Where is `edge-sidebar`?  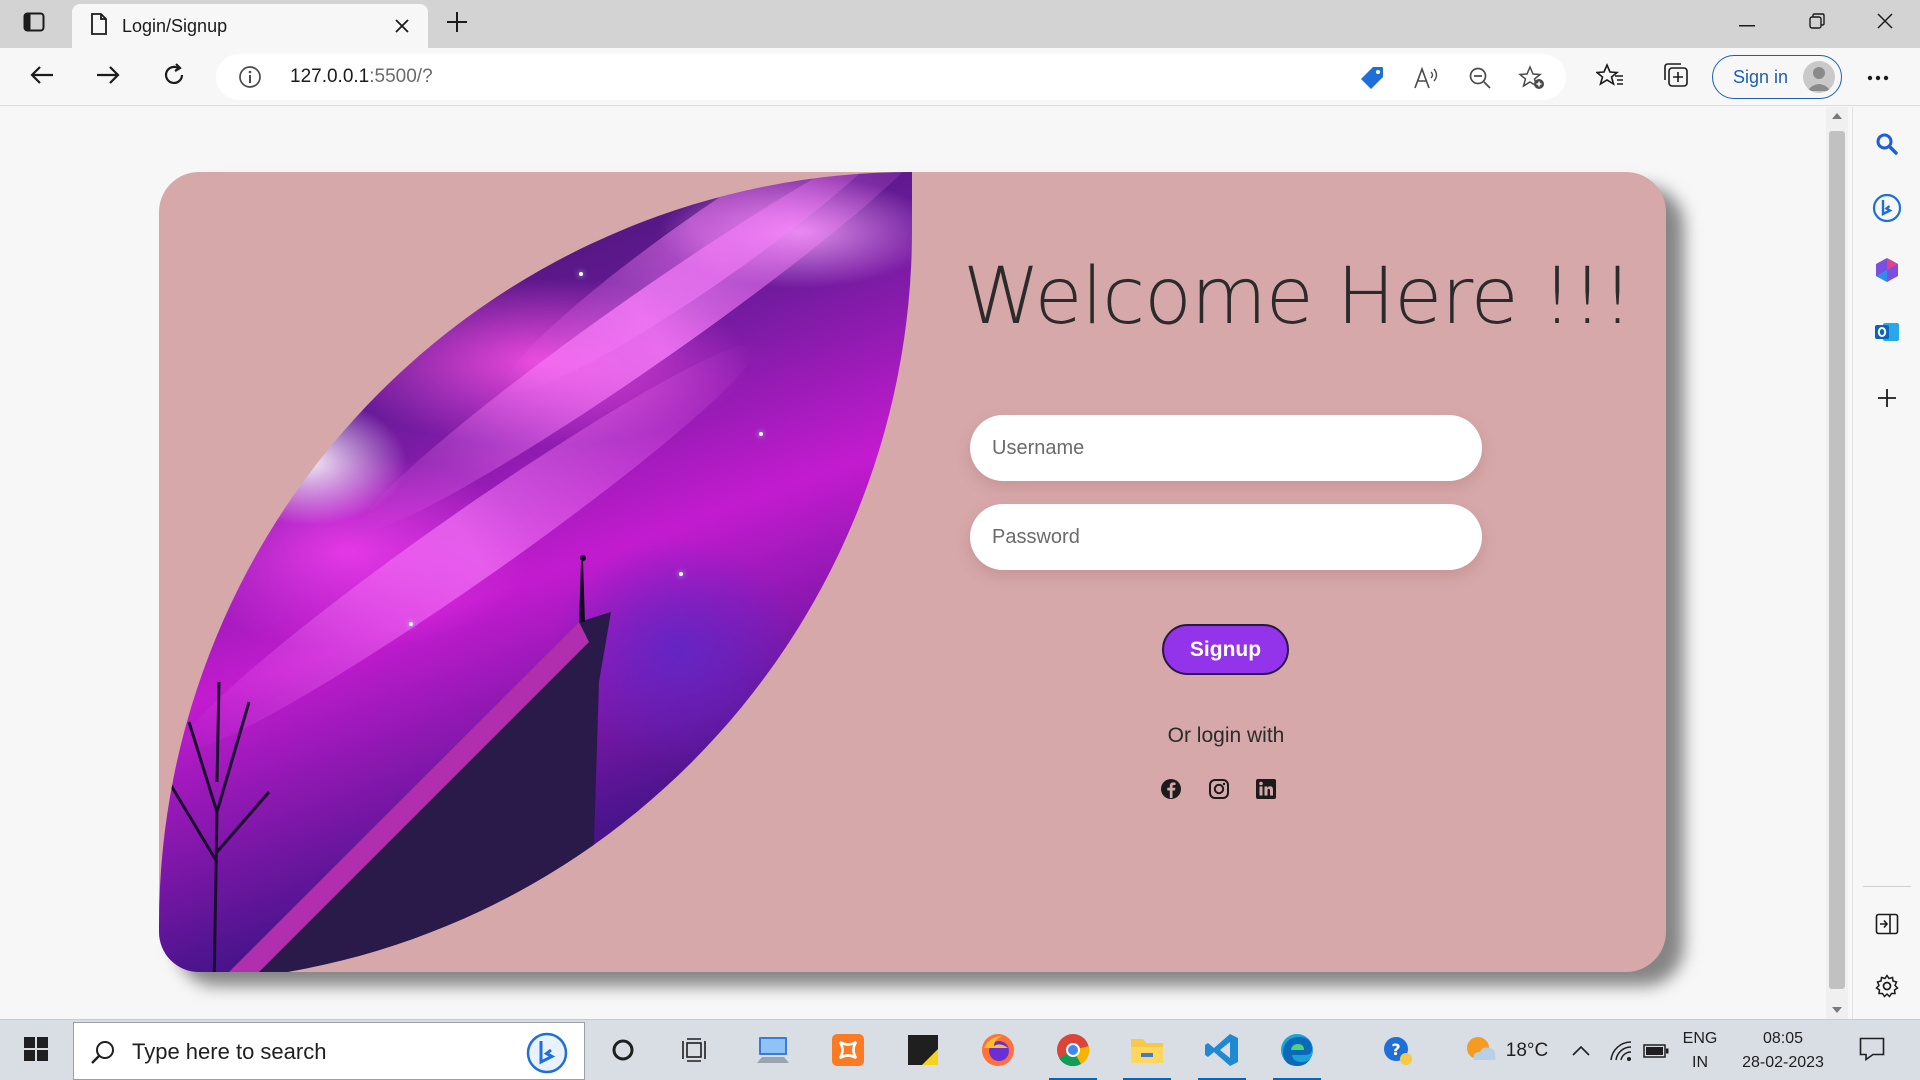 edge-sidebar is located at coordinates (1886, 563).